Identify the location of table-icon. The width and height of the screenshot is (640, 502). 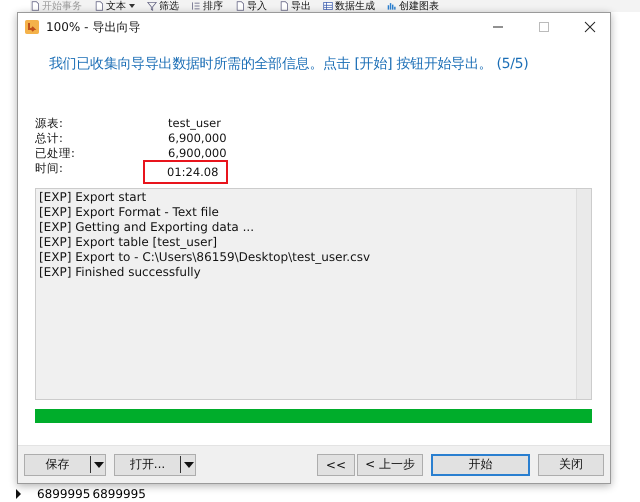
(328, 6).